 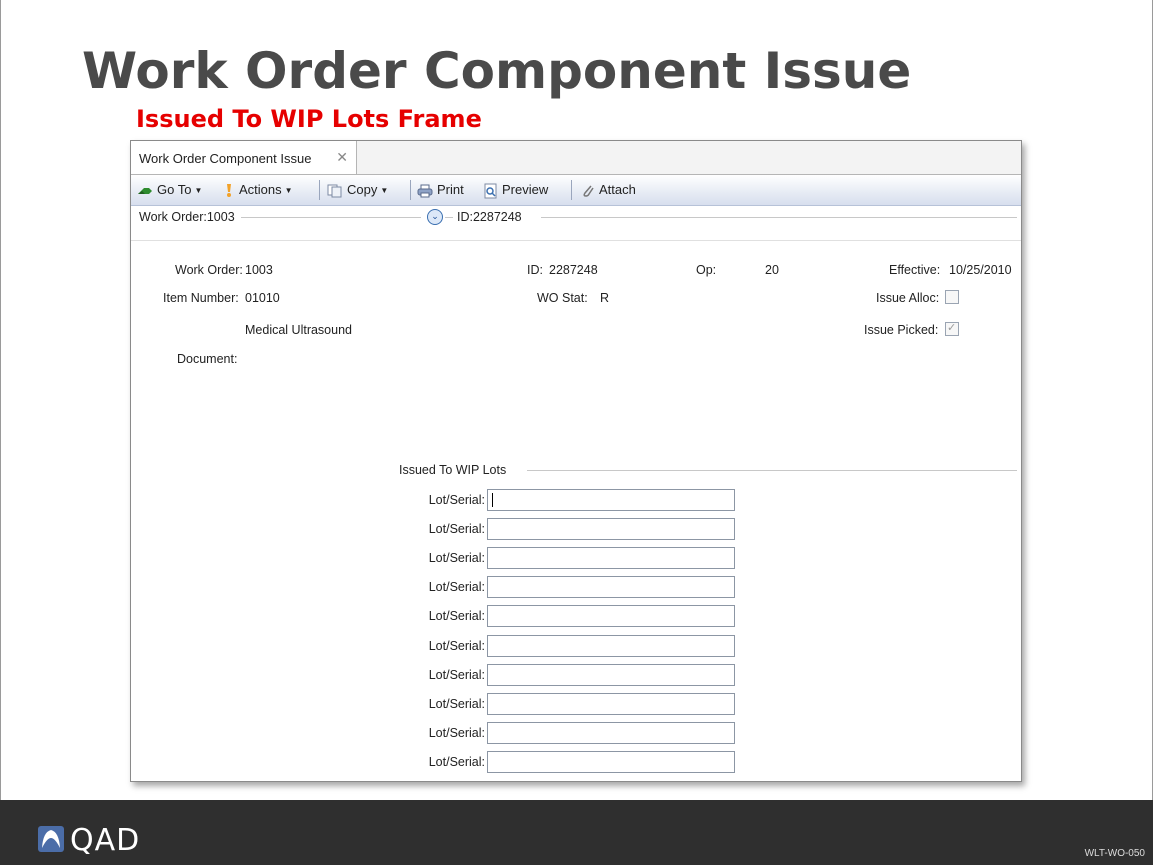 What do you see at coordinates (980, 270) in the screenshot?
I see `effective-value: 10/25/2010` at bounding box center [980, 270].